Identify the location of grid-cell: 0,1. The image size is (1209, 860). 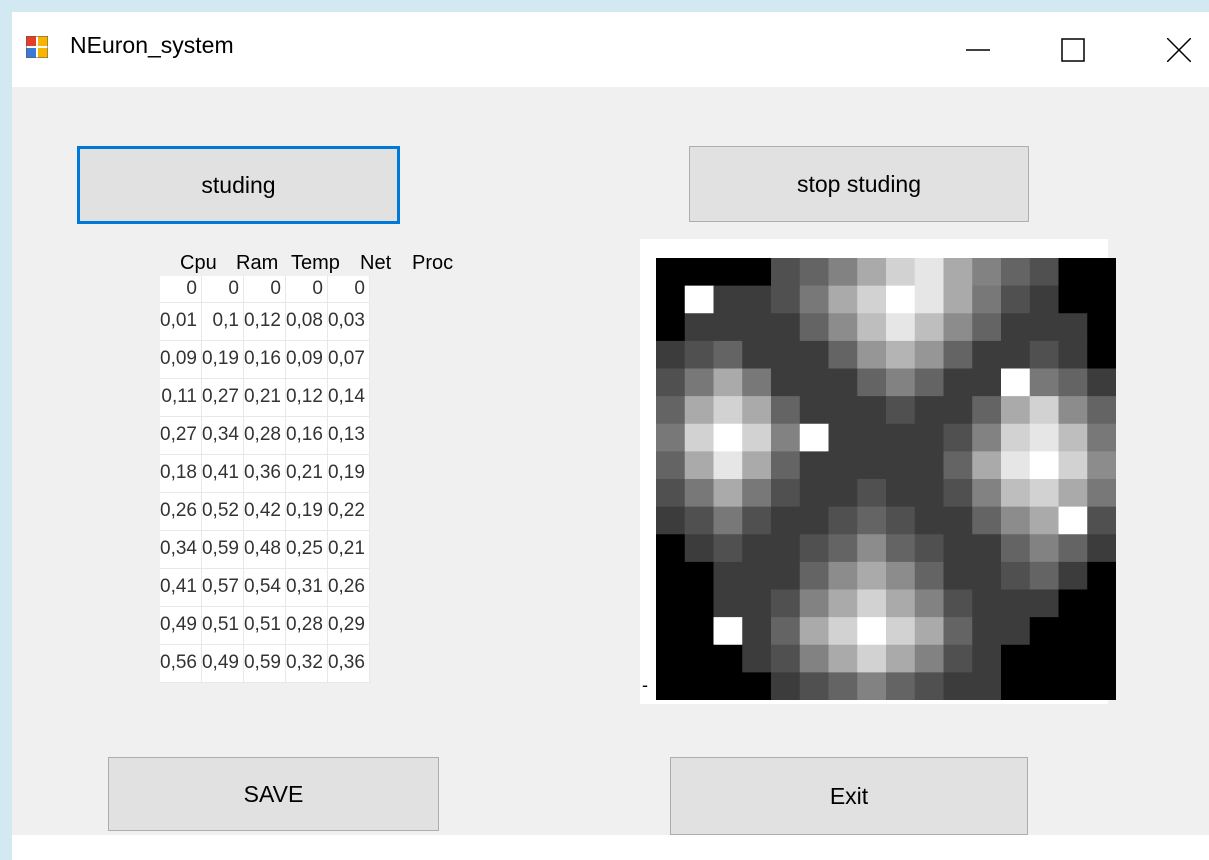
(222, 321).